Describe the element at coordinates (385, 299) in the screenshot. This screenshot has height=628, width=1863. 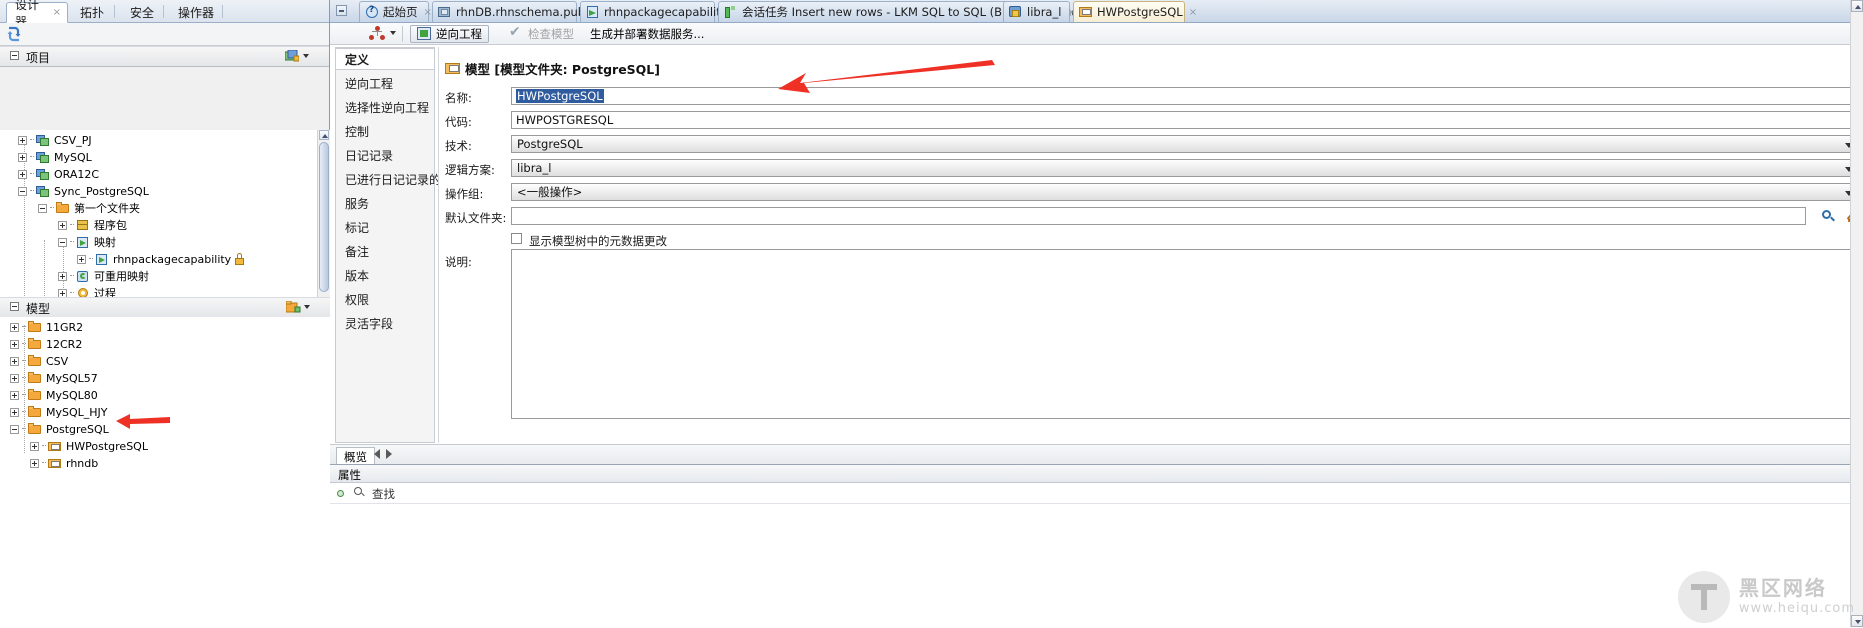
I see `editor-section-privileges: 权限` at that location.